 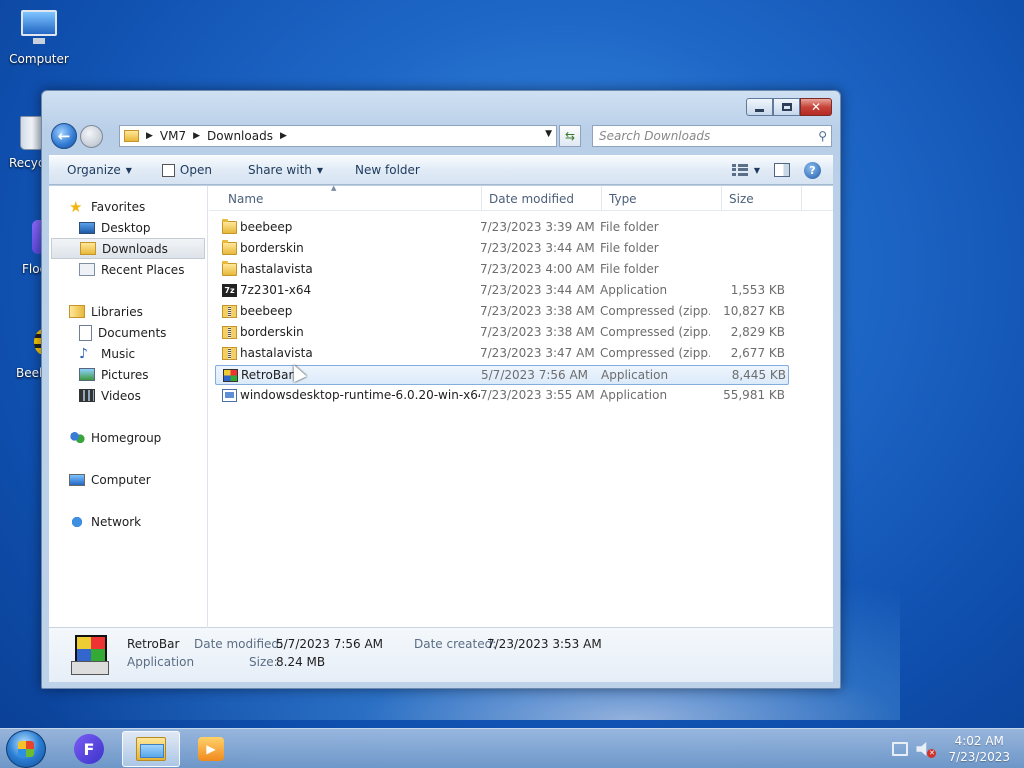 What do you see at coordinates (128, 311) in the screenshot?
I see `nav-libraries: Libraries` at bounding box center [128, 311].